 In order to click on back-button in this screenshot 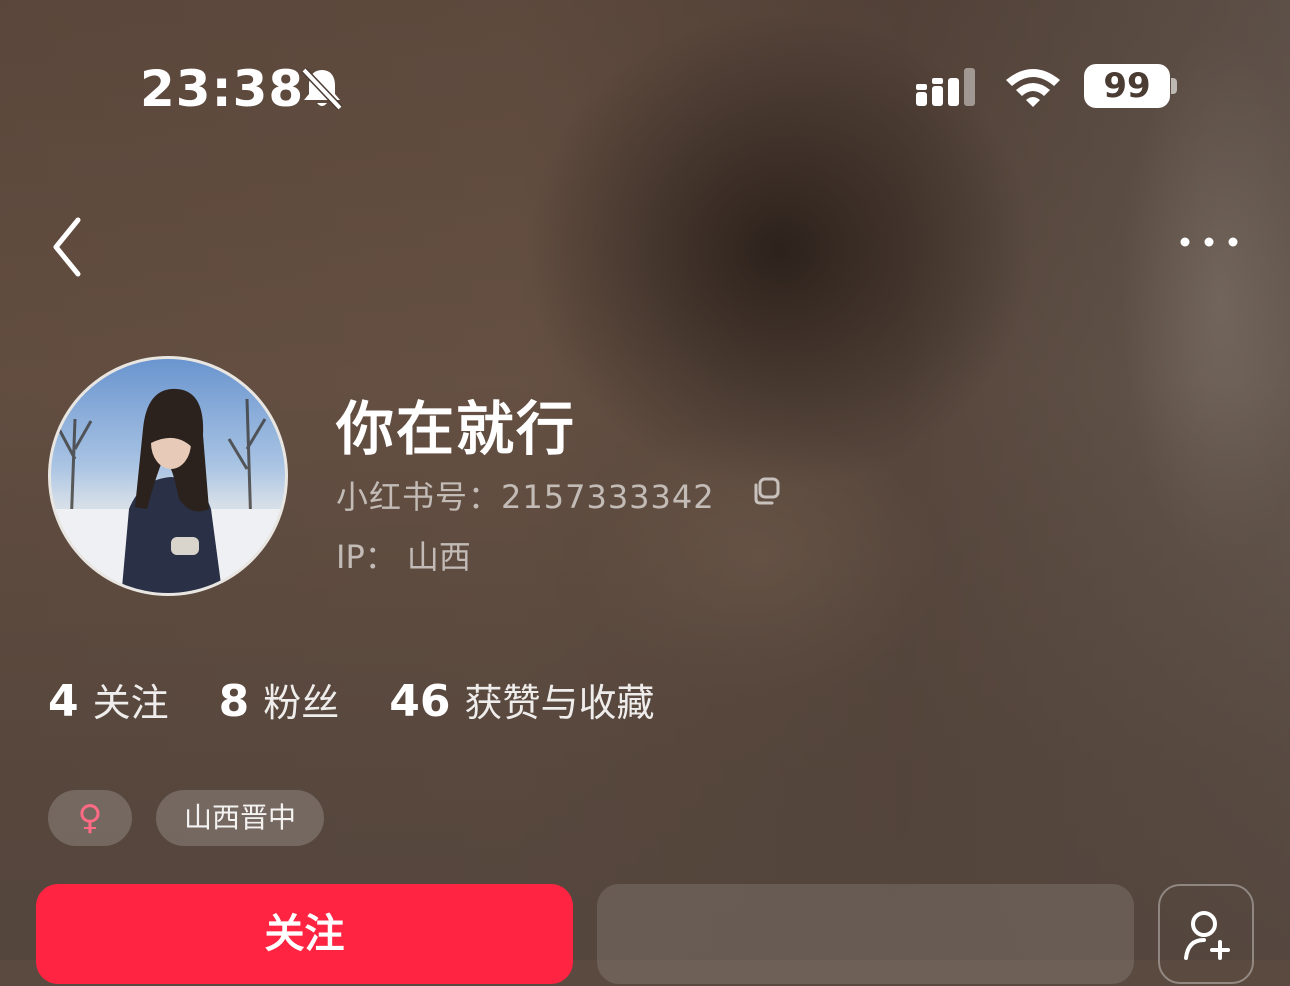, I will do `click(71, 247)`.